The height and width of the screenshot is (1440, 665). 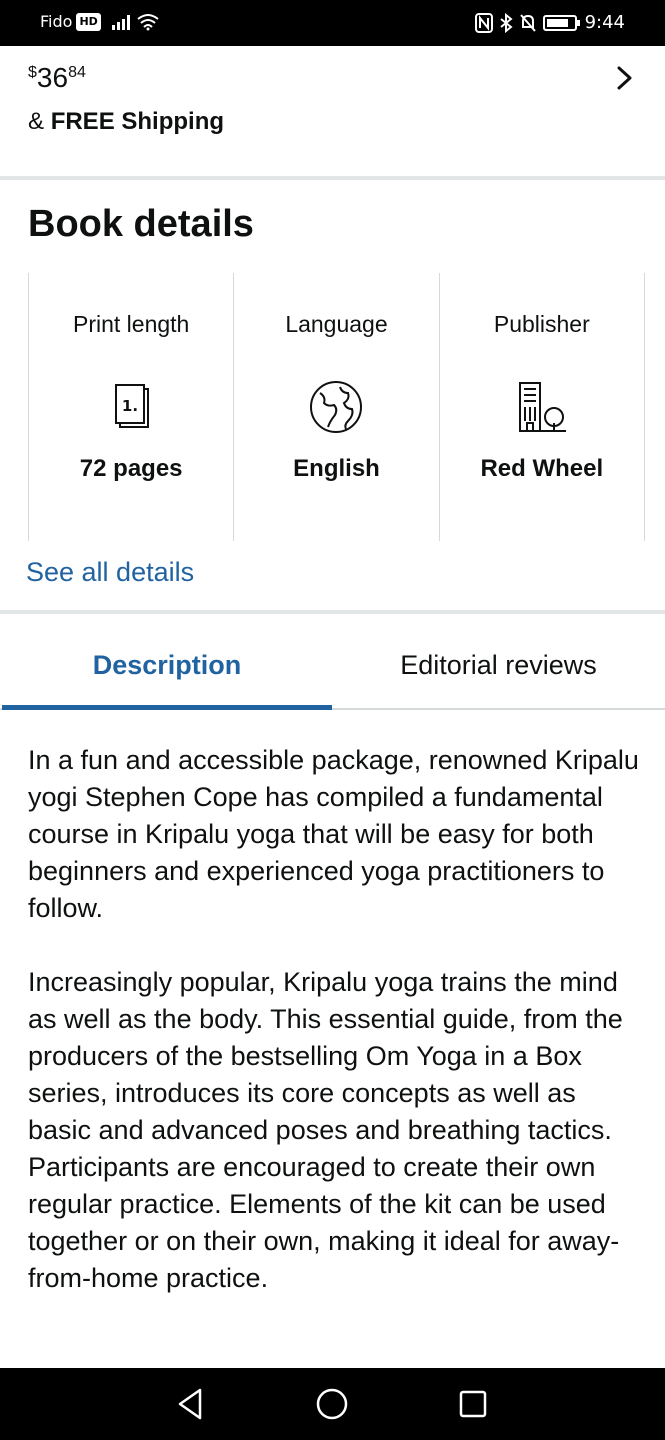 I want to click on detail-label: Print length, so click(x=131, y=324).